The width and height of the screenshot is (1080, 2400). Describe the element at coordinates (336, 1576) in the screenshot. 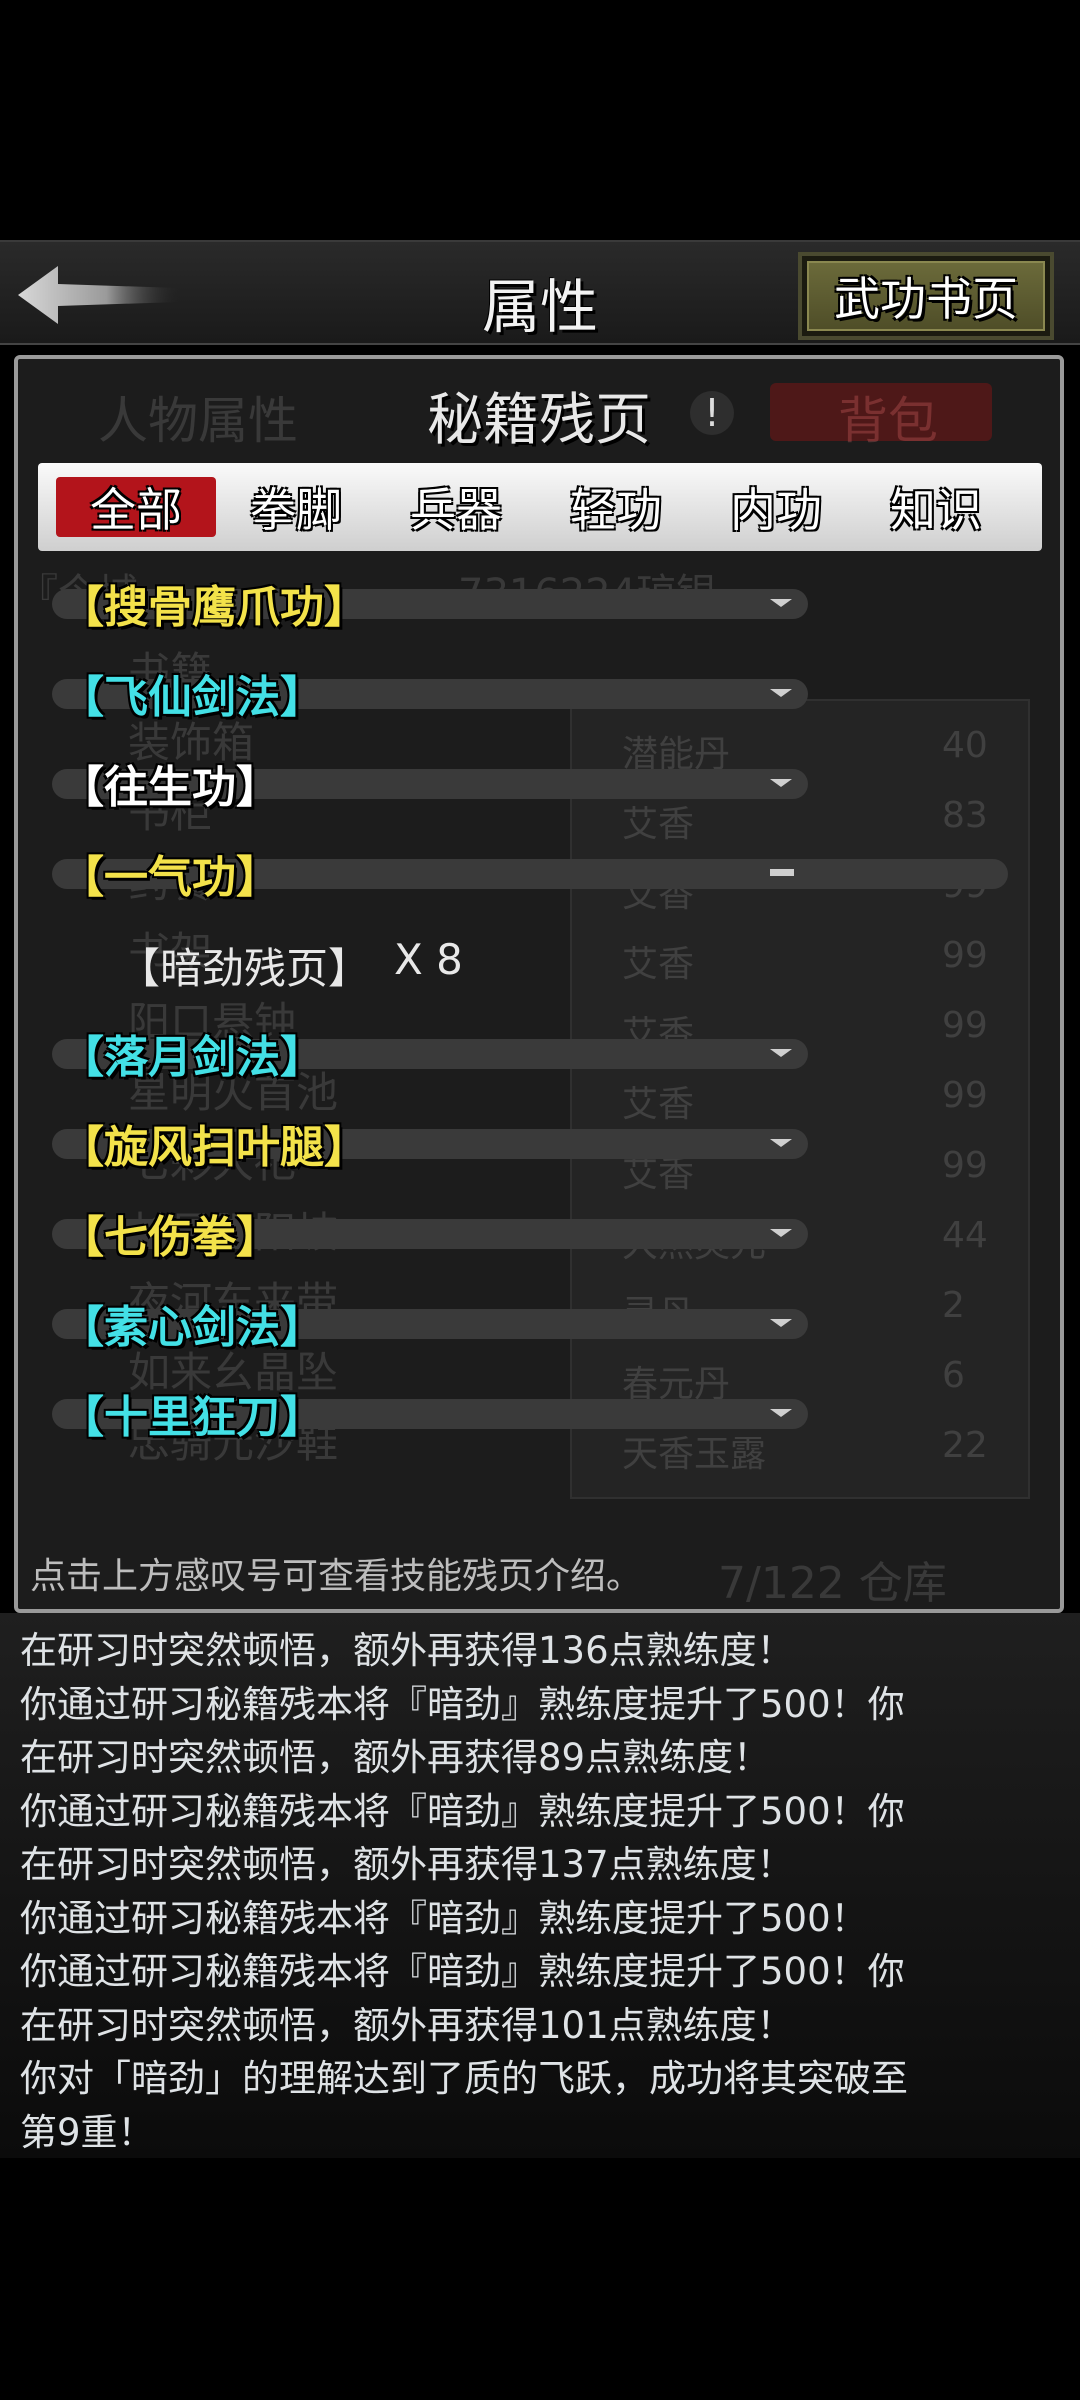

I see `panel-hint: 点击上方感叹号可查看技能残页介绍。` at that location.